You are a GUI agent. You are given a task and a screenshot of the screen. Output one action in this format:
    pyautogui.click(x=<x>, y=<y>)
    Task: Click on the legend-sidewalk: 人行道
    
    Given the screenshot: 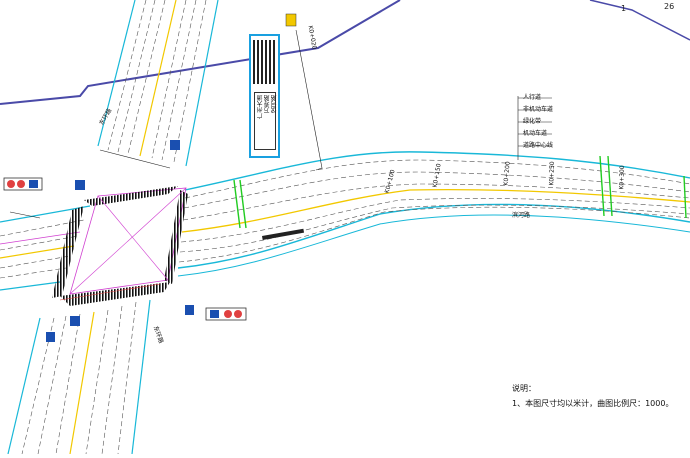 What is the action you would take?
    pyautogui.click(x=532, y=97)
    